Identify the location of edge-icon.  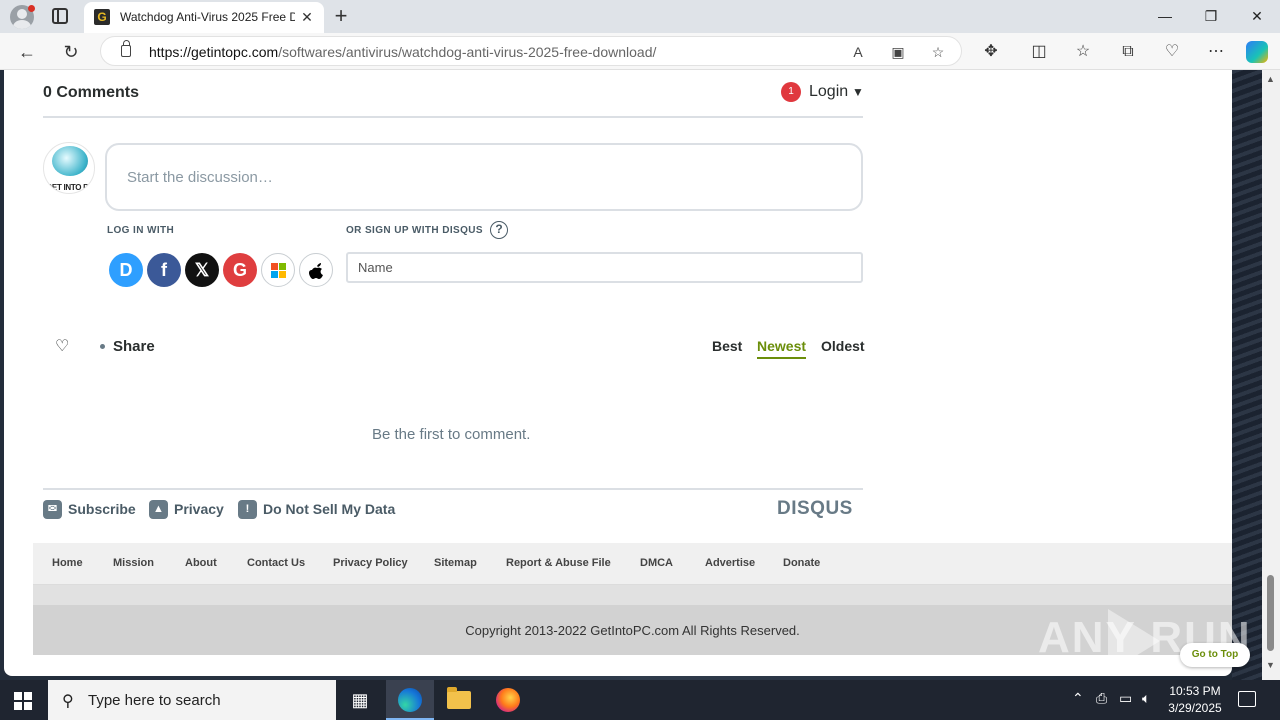
(410, 700).